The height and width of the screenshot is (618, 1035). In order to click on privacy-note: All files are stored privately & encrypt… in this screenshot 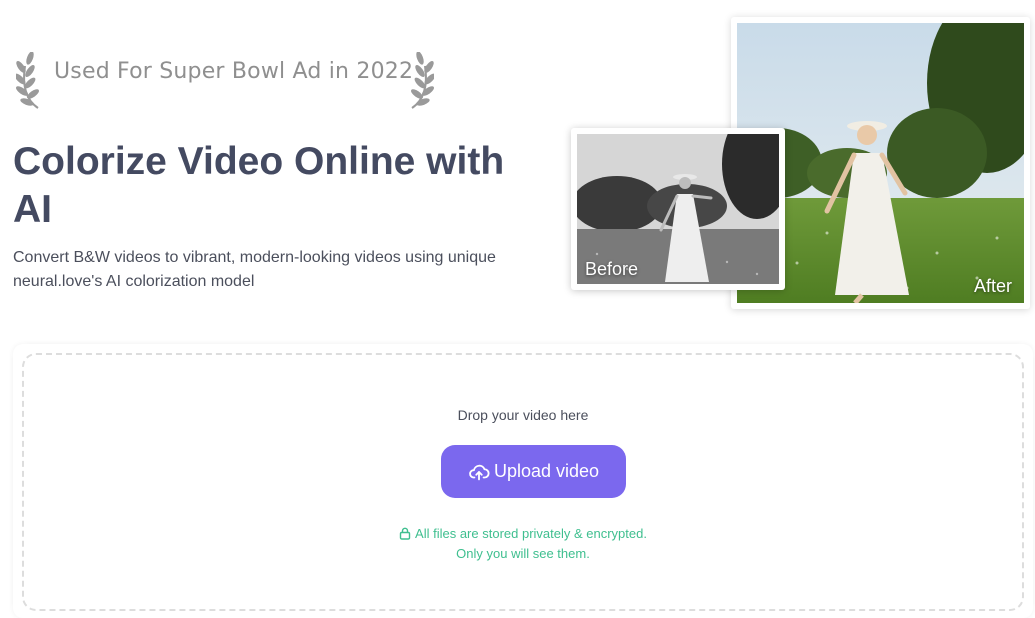, I will do `click(523, 544)`.